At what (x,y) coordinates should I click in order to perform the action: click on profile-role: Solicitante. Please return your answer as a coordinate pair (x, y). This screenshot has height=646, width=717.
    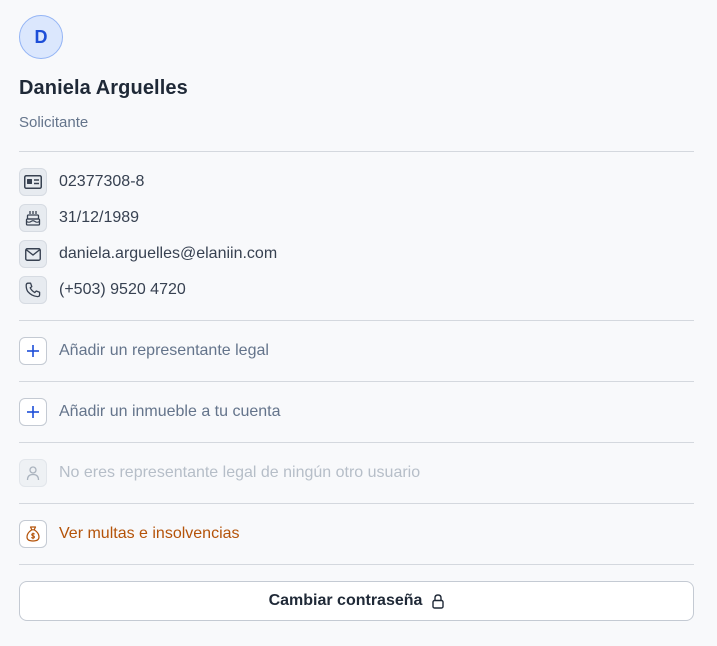
    Looking at the image, I should click on (54, 122).